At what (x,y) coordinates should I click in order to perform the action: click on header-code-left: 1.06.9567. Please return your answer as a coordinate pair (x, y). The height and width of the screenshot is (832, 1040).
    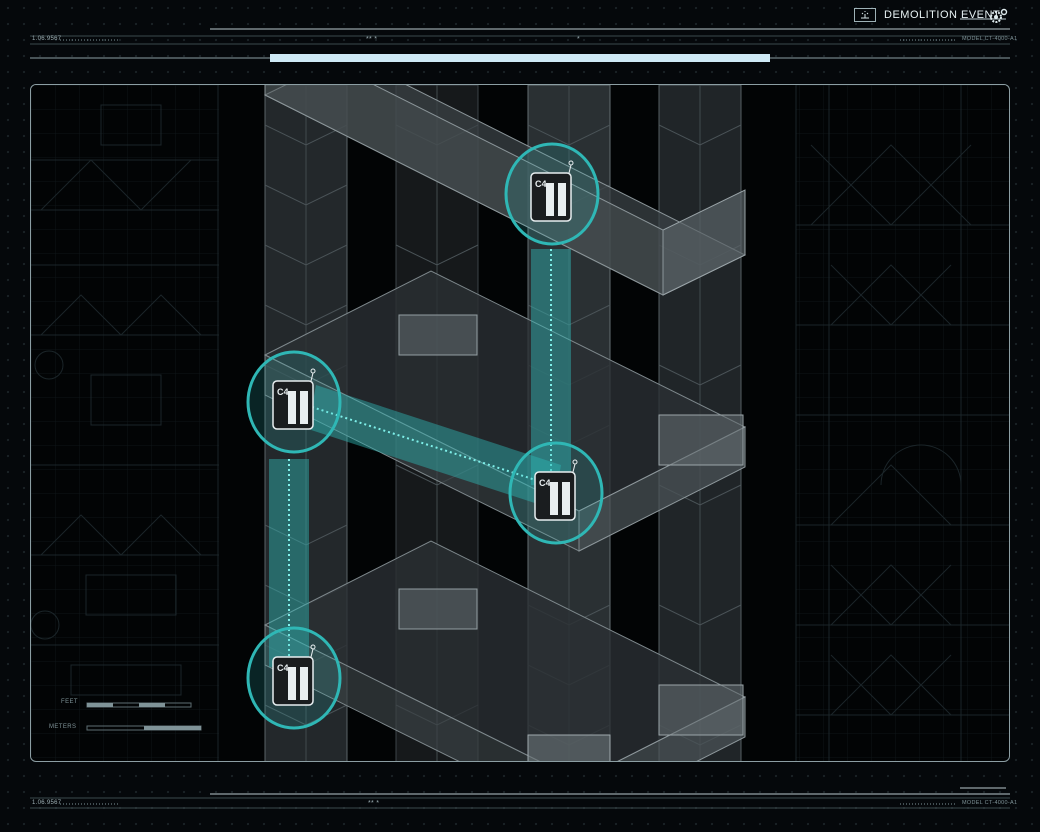
    Looking at the image, I should click on (47, 39).